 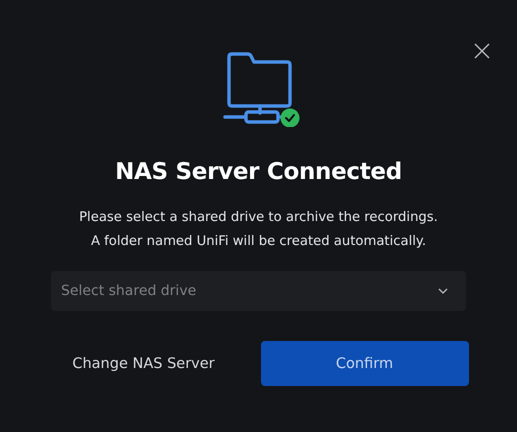 I want to click on chevron-down-icon, so click(x=443, y=291).